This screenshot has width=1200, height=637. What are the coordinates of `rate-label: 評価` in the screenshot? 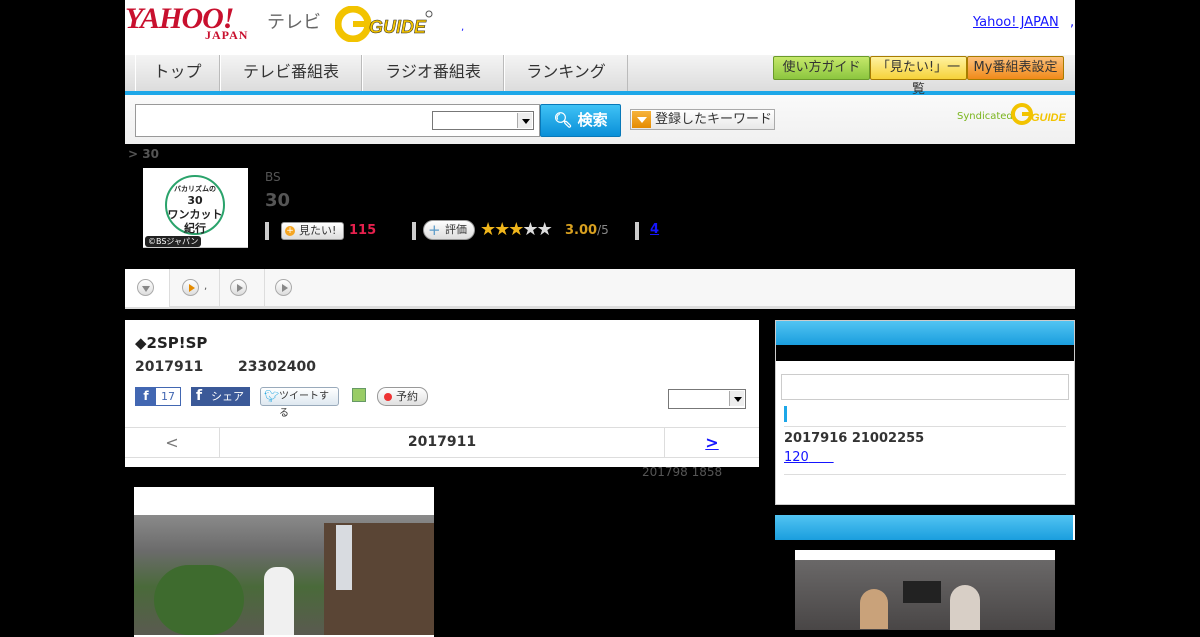 It's located at (456, 229).